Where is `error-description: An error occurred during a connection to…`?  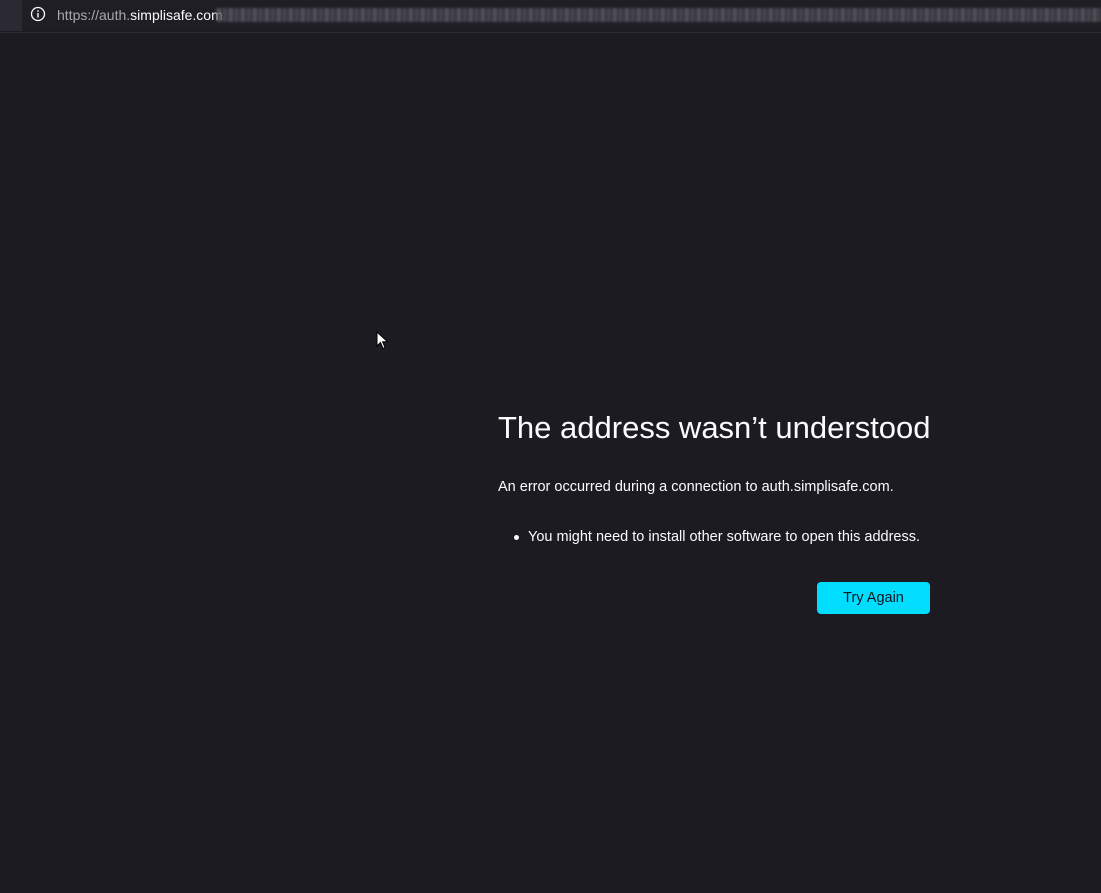 error-description: An error occurred during a connection to… is located at coordinates (696, 487).